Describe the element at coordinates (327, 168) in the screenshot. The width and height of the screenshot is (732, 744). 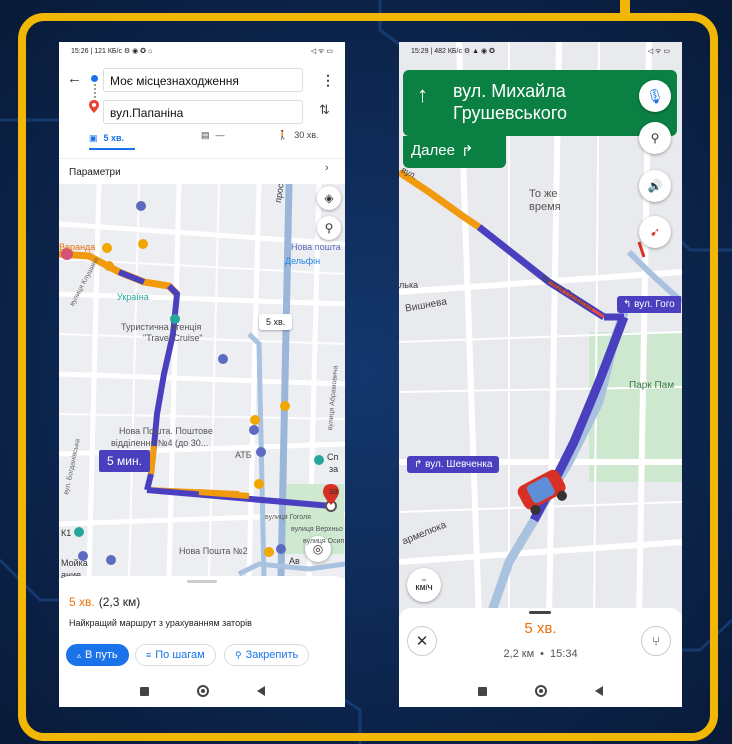
I see `chevron-right-icon: ›` at that location.